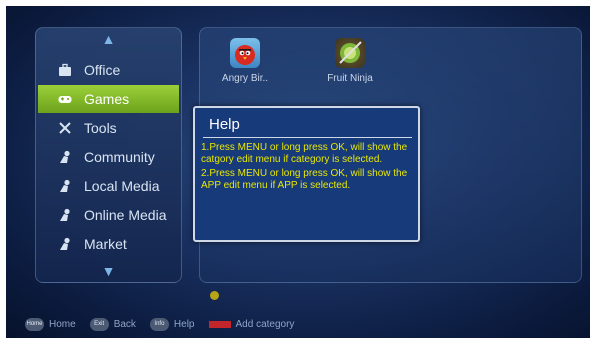 The width and height of the screenshot is (596, 342). What do you see at coordinates (159, 324) in the screenshot?
I see `info-key-icon: Info` at bounding box center [159, 324].